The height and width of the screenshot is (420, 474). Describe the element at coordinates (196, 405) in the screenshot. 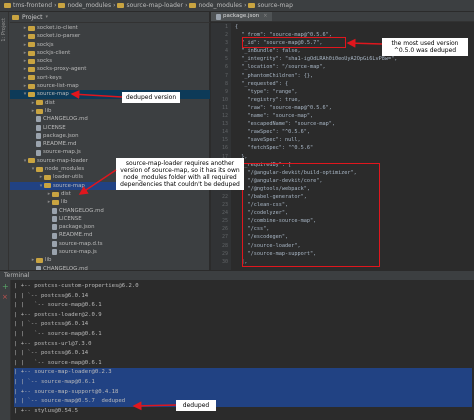

I see `callout-deduped-terminal: deduped` at that location.